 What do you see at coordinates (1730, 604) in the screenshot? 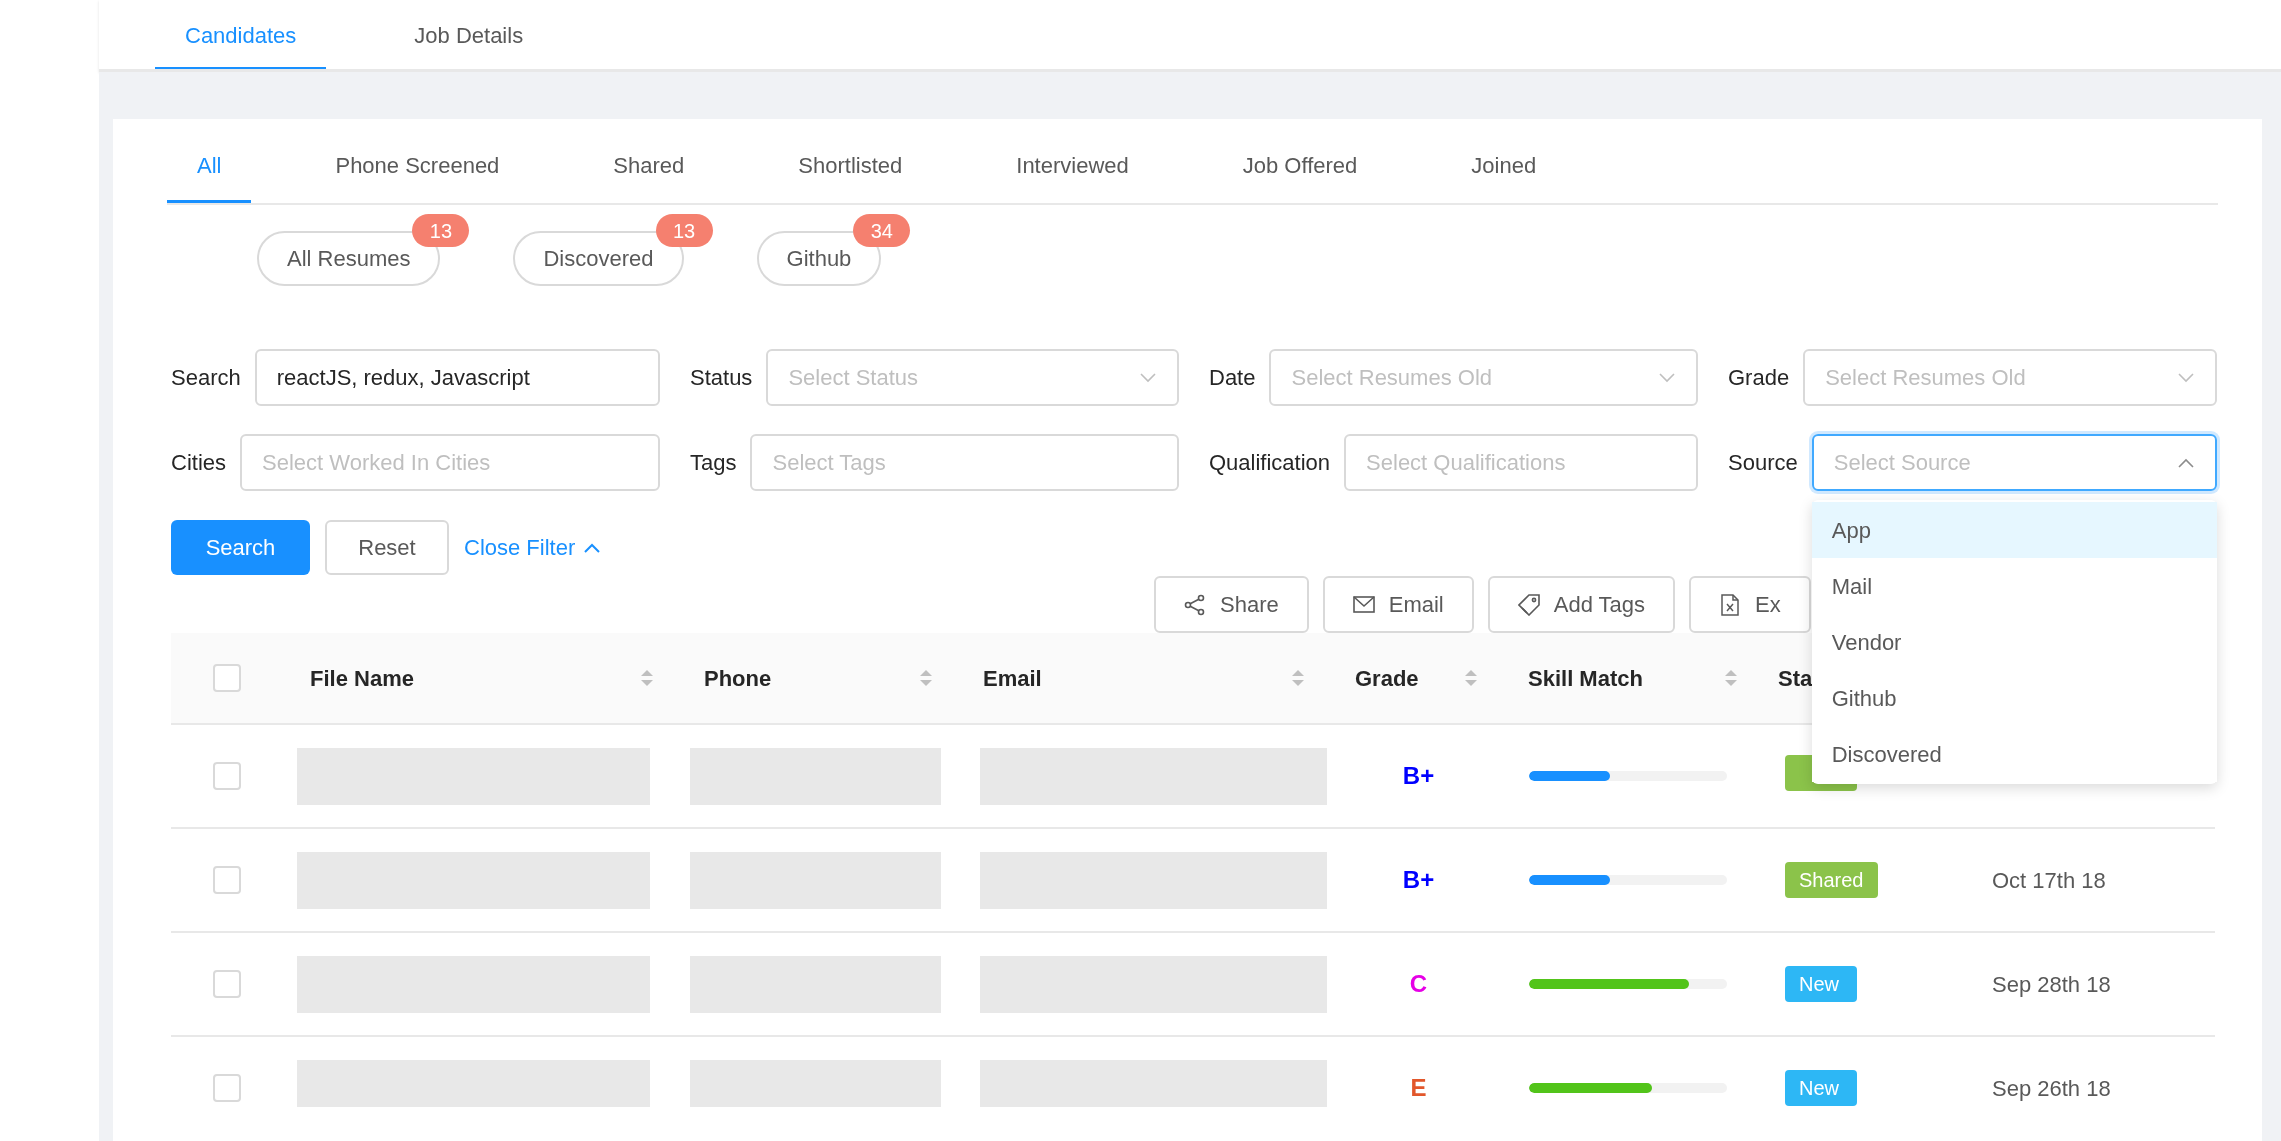
I see `spreadsheet-file-icon` at bounding box center [1730, 604].